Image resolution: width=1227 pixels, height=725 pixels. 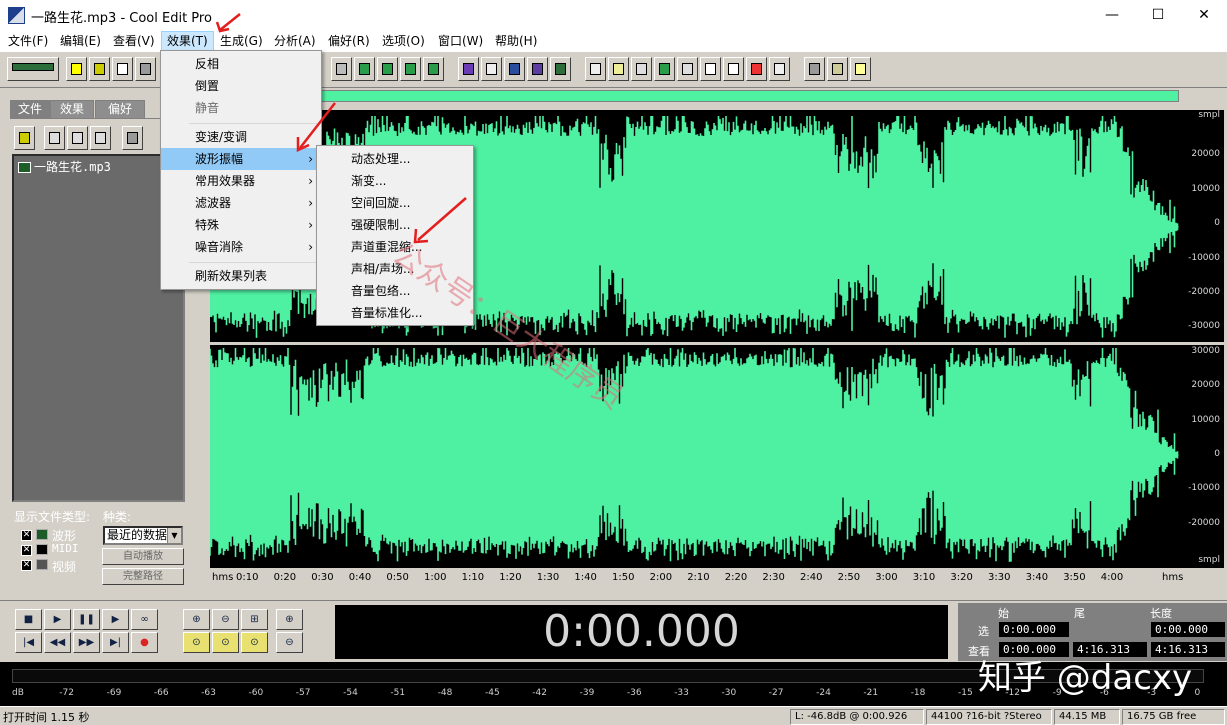 I want to click on meter-tick-label: -72, so click(x=66, y=693).